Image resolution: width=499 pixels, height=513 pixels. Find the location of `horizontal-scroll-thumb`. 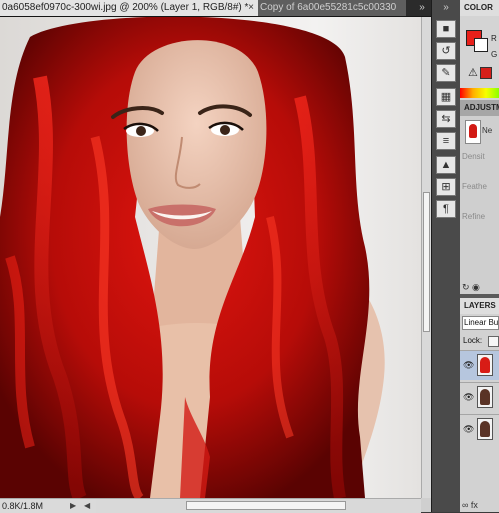

horizontal-scroll-thumb is located at coordinates (266, 505).